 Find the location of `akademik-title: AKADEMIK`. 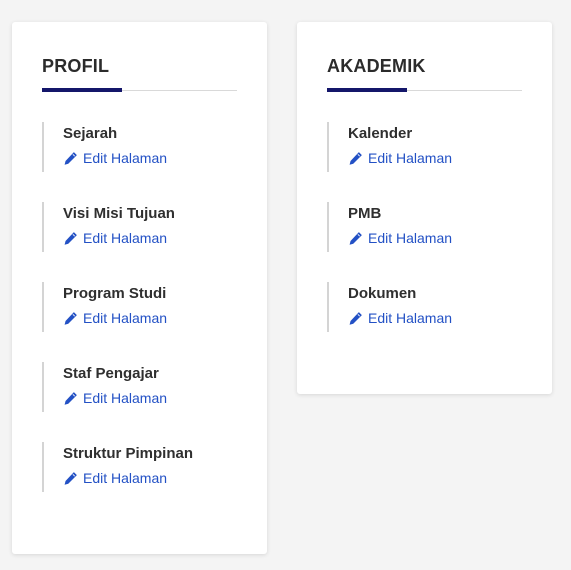

akademik-title: AKADEMIK is located at coordinates (376, 66).